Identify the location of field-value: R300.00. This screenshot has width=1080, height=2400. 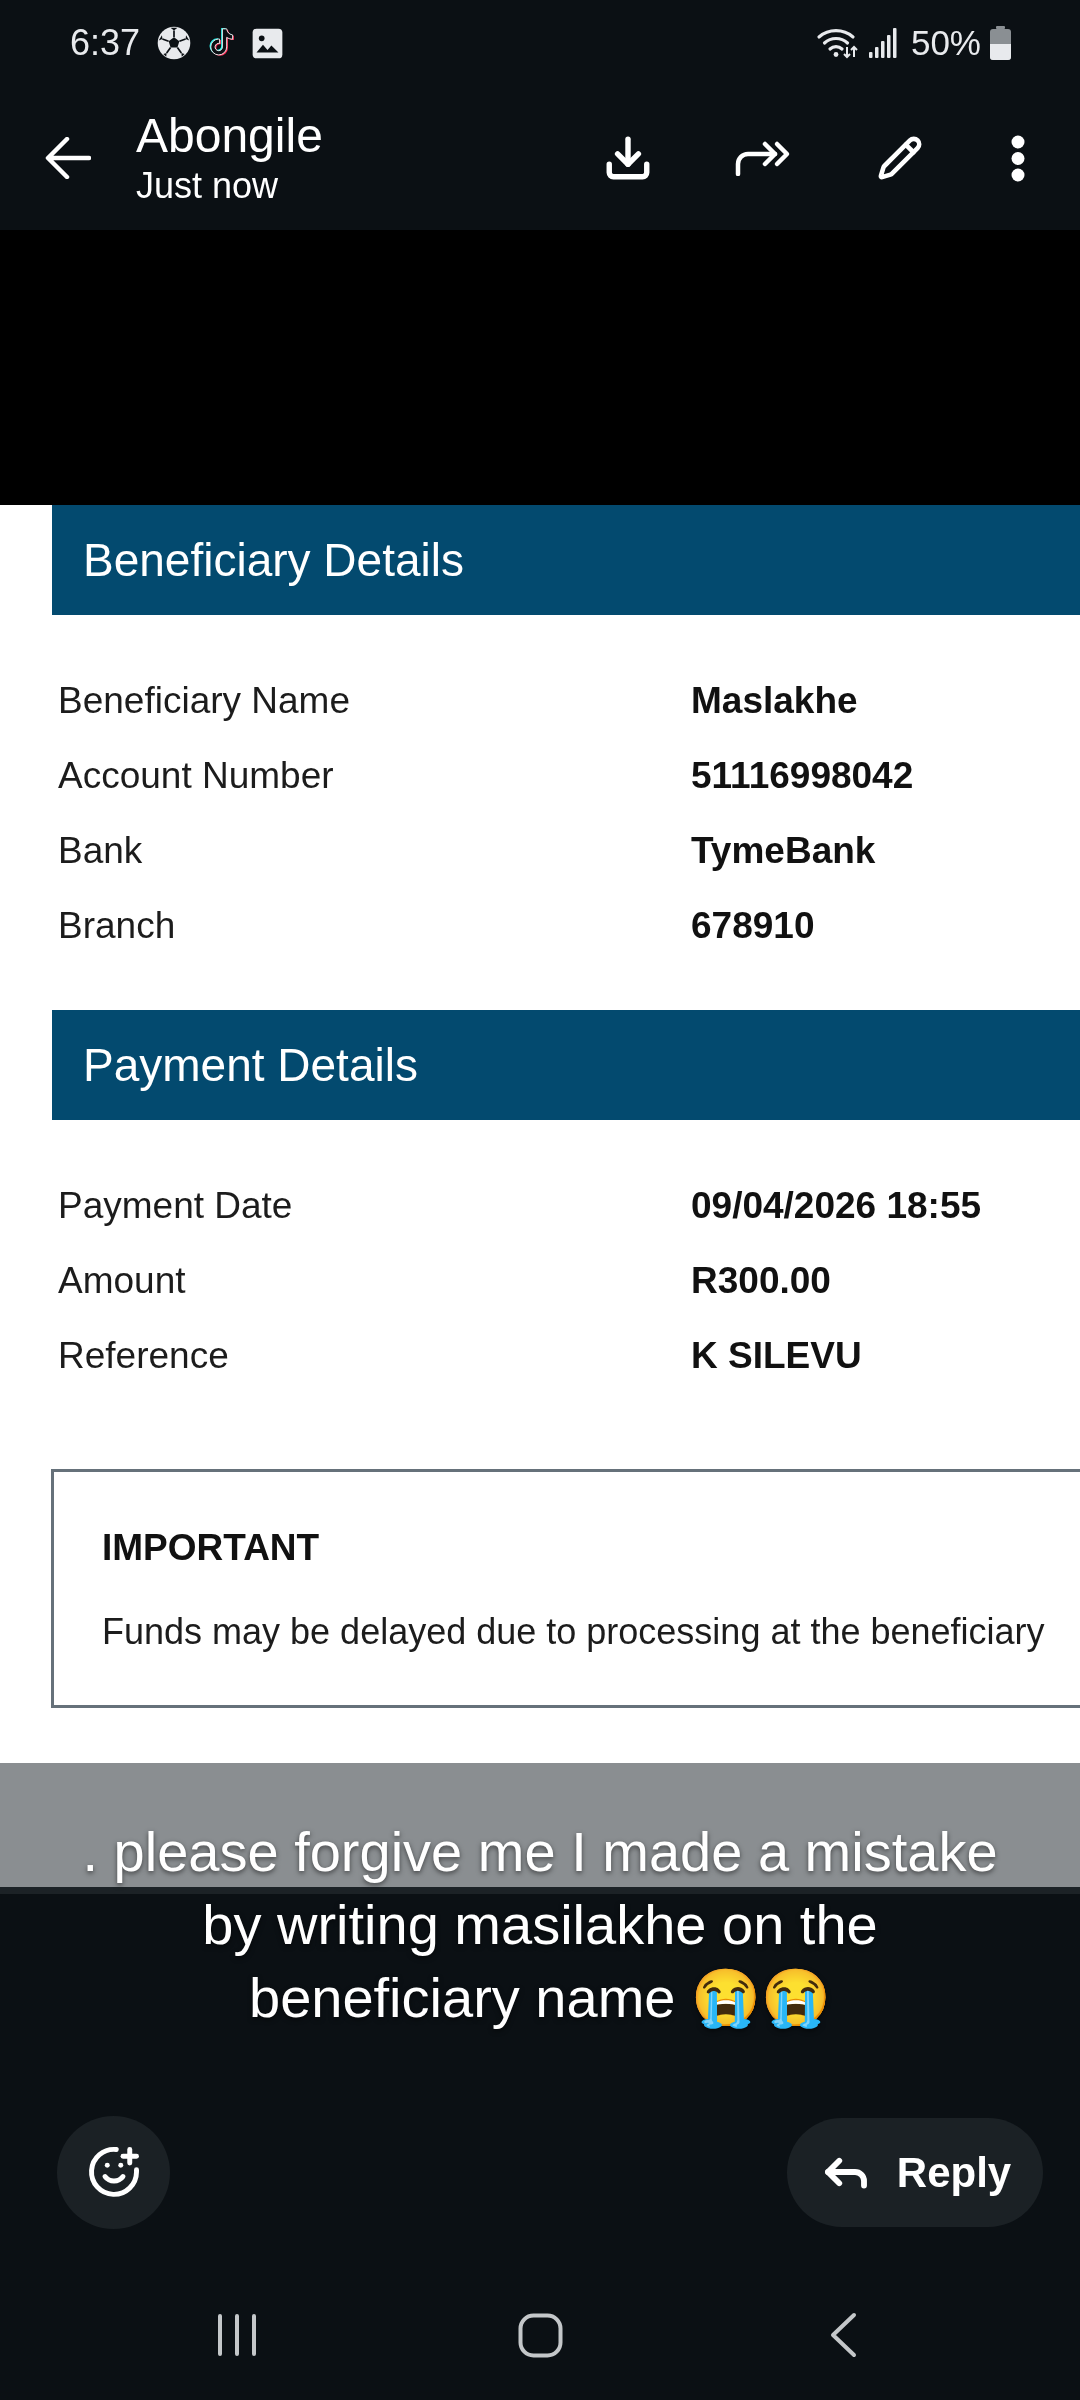
(761, 1280).